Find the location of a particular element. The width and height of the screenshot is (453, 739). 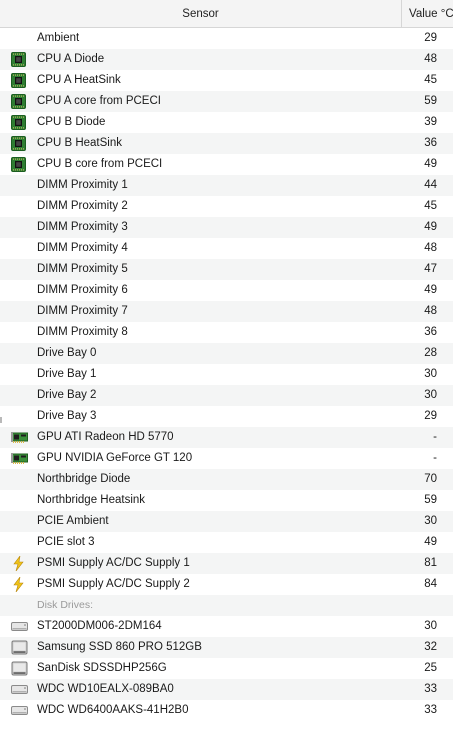

table-row: Drive Bay 1 30 is located at coordinates (226, 374).